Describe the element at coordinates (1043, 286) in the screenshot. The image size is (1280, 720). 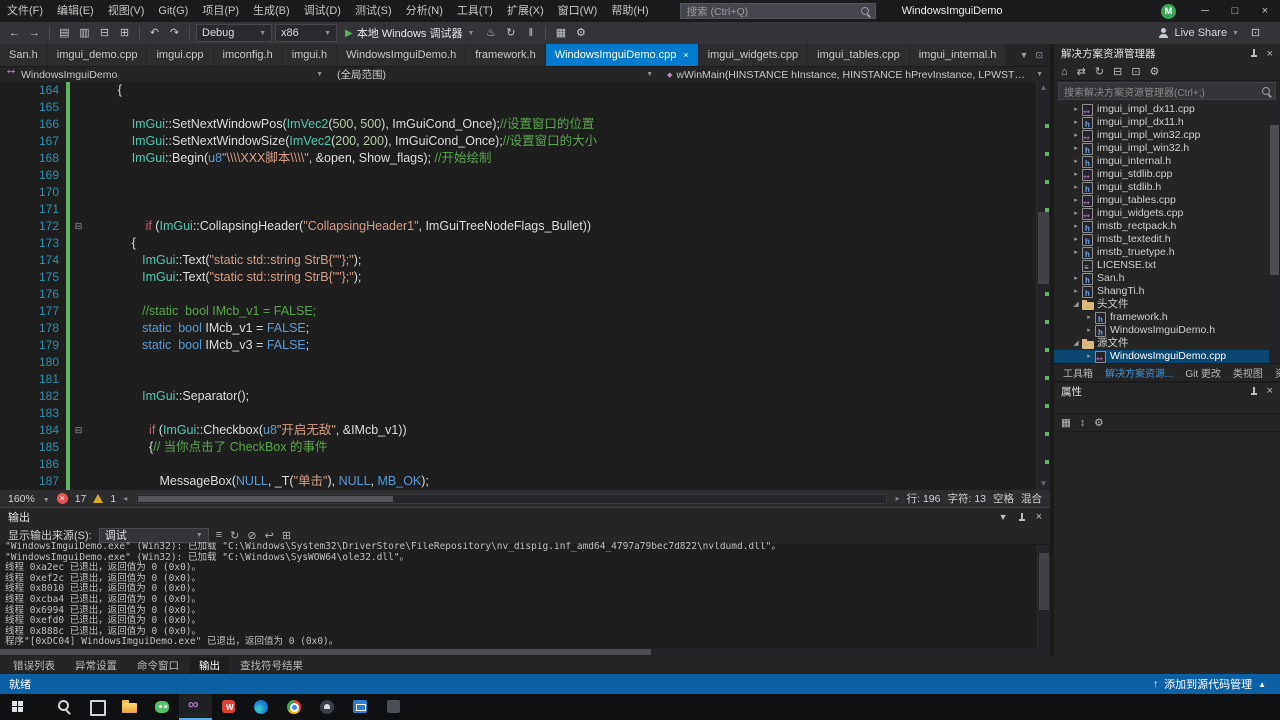
I see `editor-vertical-scrollbar: ▲ ▼` at that location.